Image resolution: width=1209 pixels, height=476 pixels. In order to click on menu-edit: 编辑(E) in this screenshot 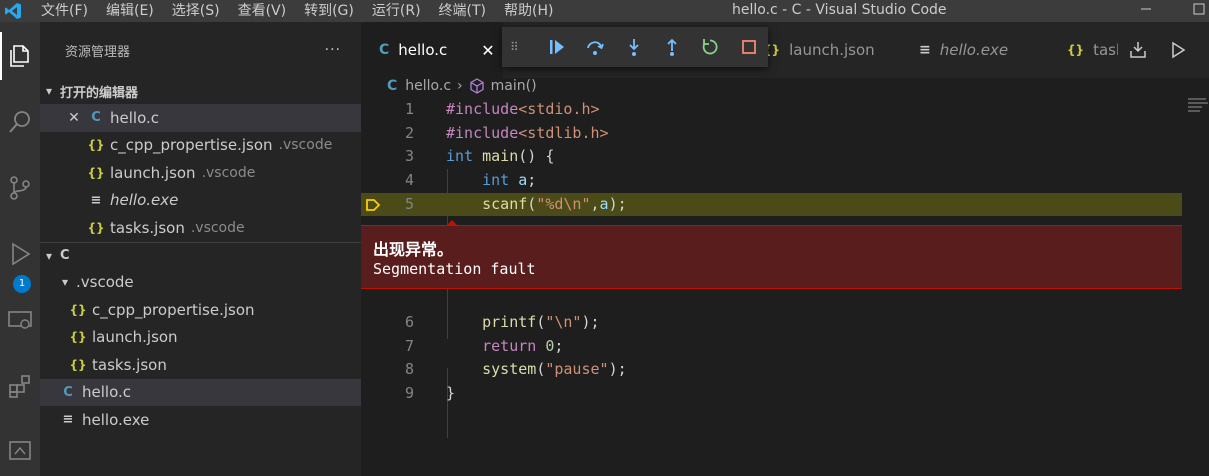, I will do `click(130, 11)`.